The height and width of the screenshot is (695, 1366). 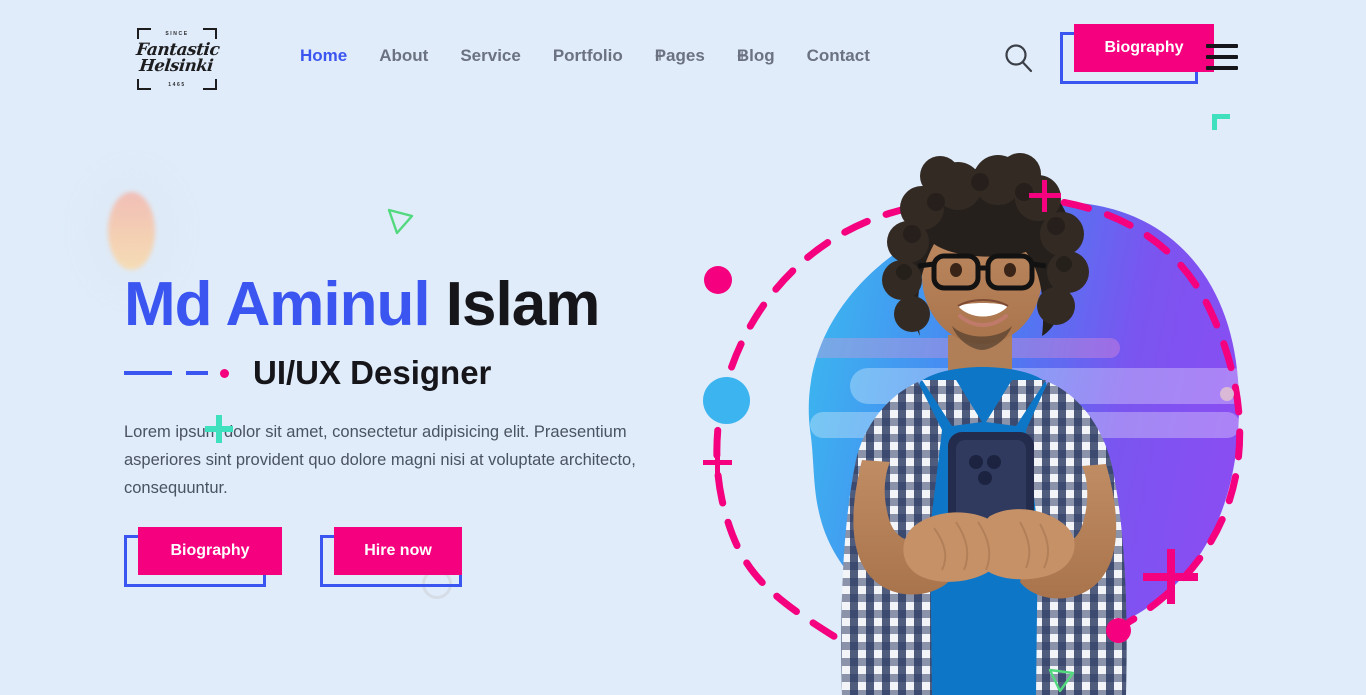 I want to click on faint-dot-decoration, so click(x=1227, y=394).